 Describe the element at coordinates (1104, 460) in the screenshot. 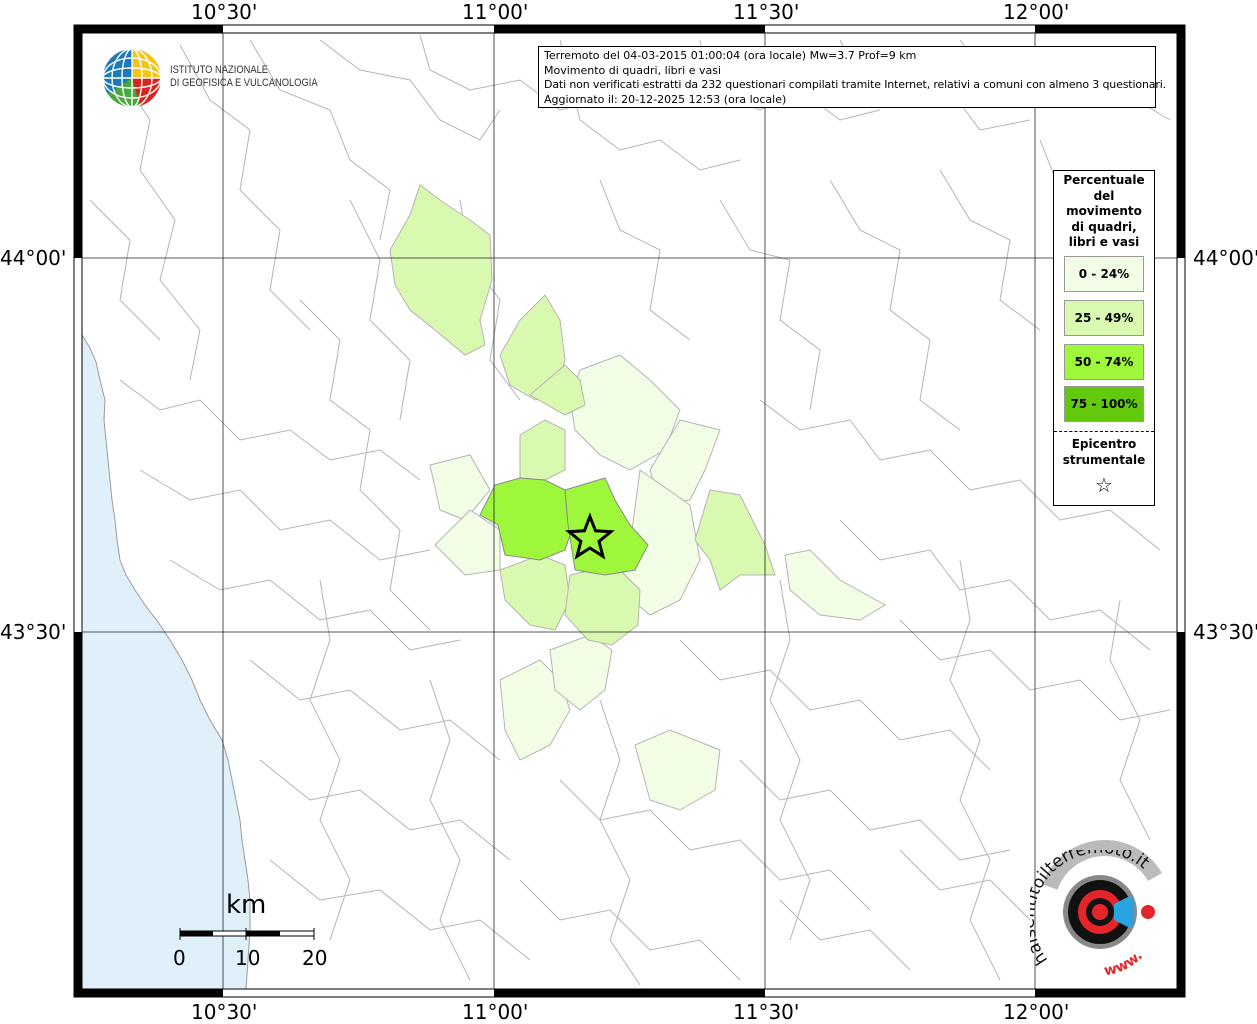

I see `legend-epicenter-line: strumentale` at that location.